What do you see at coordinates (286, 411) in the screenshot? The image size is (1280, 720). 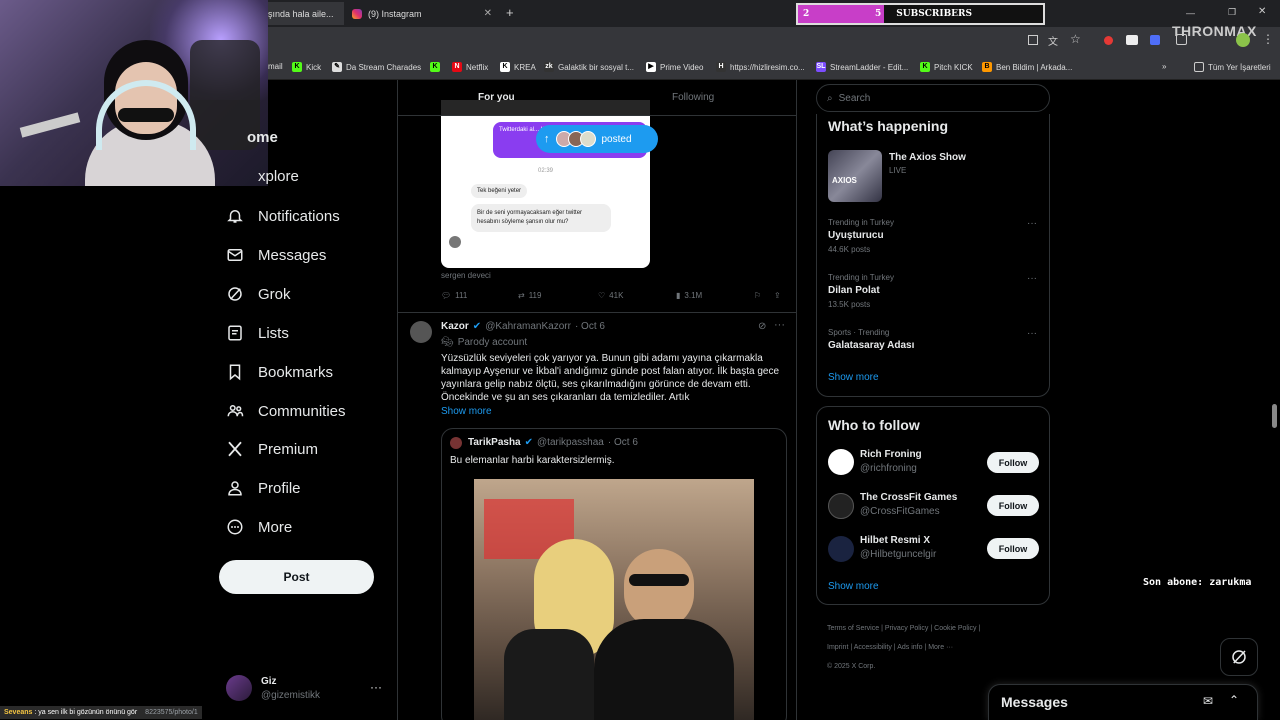 I see `nav-communities: Communities` at bounding box center [286, 411].